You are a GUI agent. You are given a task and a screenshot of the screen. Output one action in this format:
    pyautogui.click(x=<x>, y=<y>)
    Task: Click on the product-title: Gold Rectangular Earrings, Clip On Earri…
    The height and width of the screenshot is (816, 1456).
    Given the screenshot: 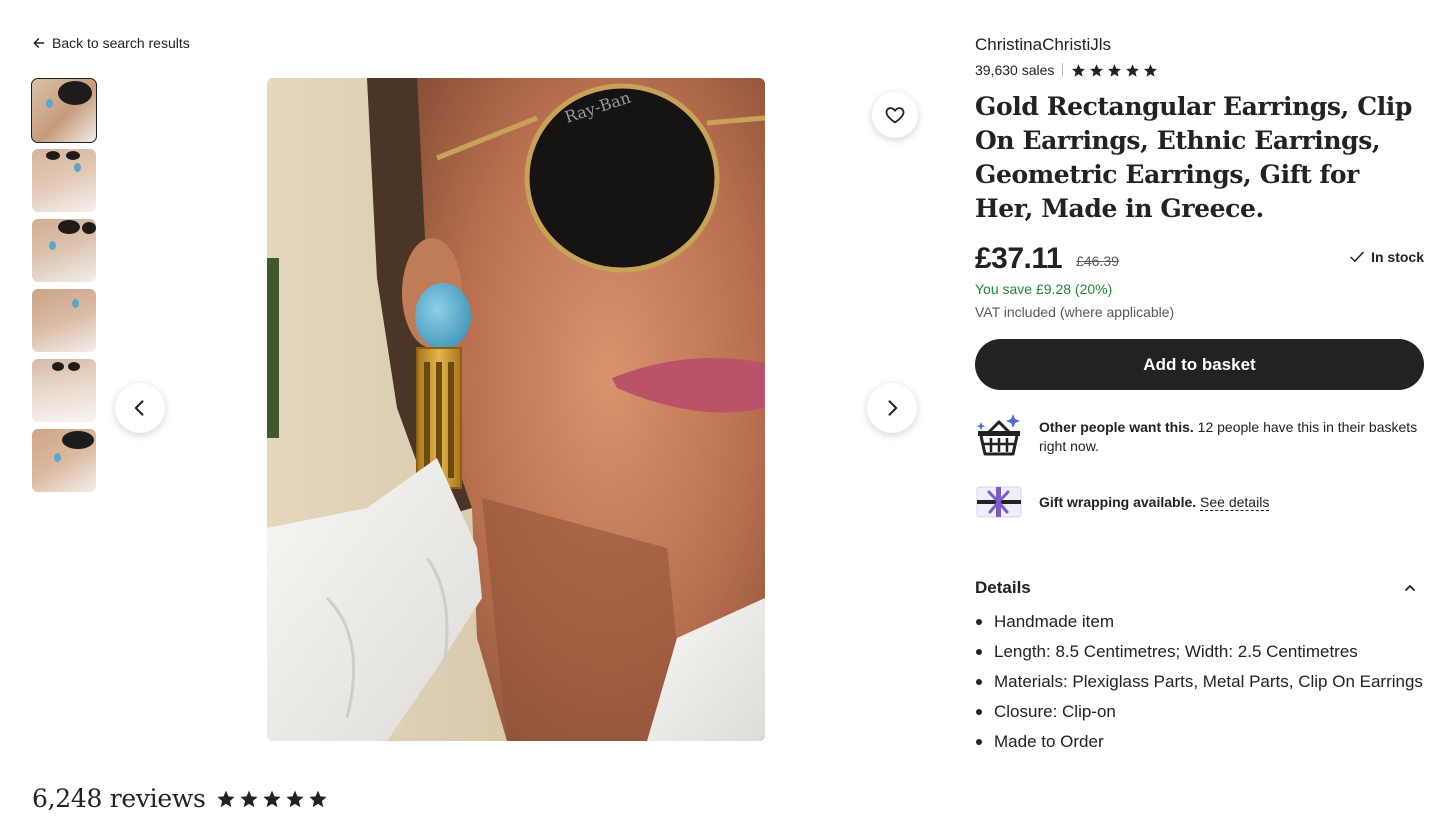 What is the action you would take?
    pyautogui.click(x=1193, y=157)
    